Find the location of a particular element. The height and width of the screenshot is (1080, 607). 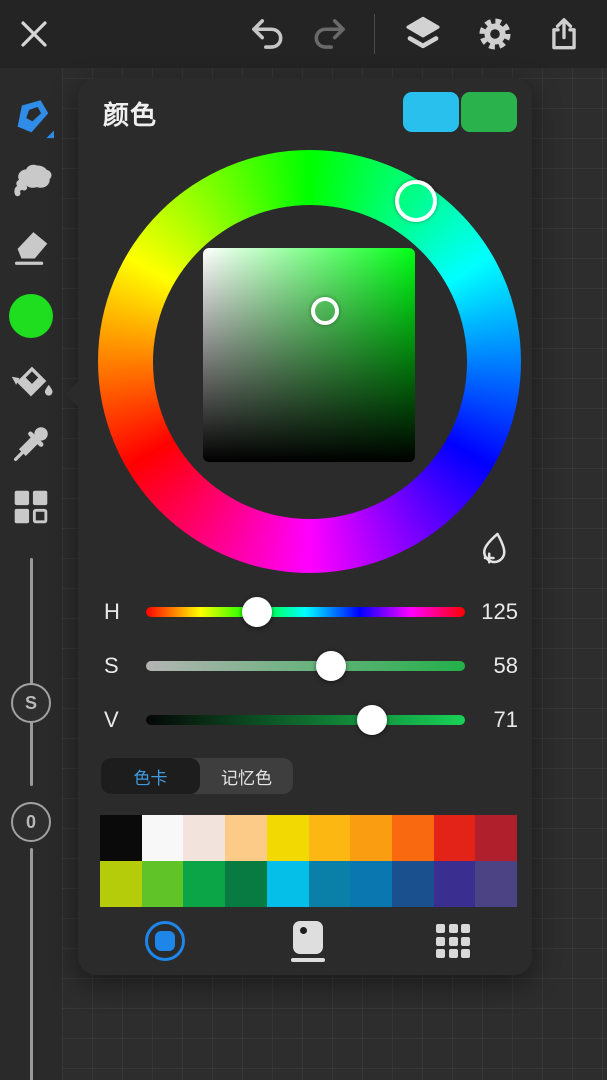

secondary-color-swatch is located at coordinates (431, 112).